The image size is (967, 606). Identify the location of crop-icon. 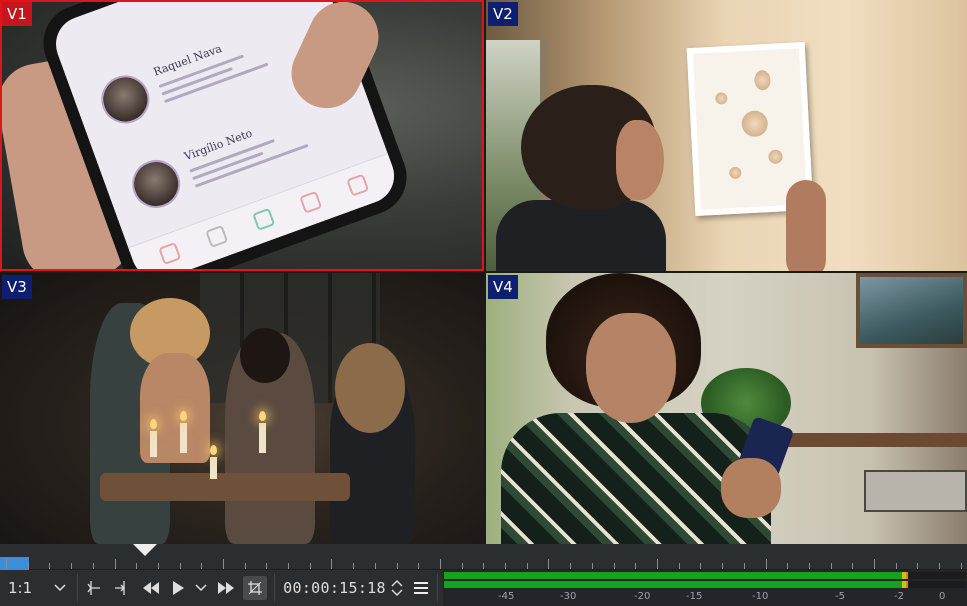
(255, 588).